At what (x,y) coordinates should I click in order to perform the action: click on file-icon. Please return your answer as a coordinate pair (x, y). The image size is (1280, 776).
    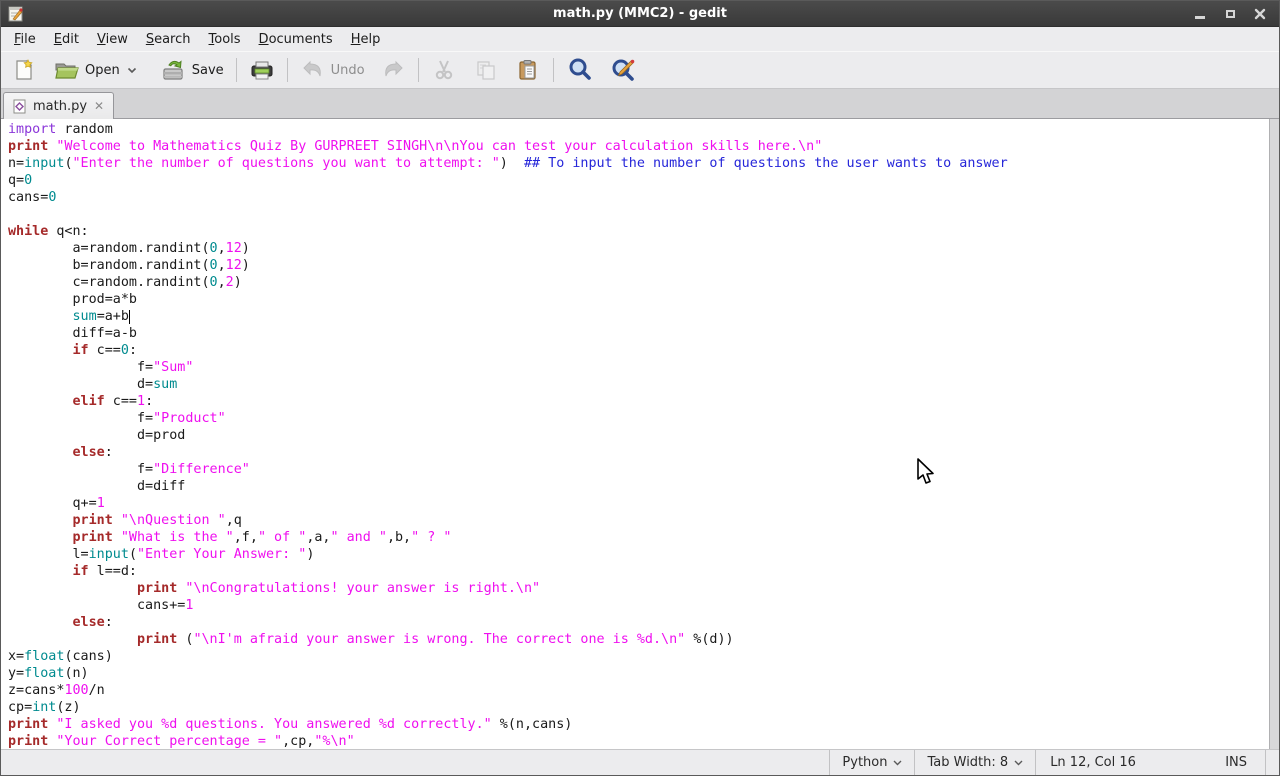
    Looking at the image, I should click on (19, 106).